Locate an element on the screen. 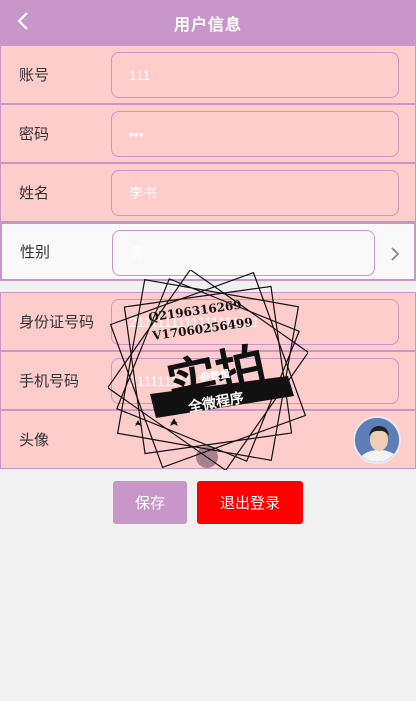 Image resolution: width=416 pixels, height=701 pixels. name-field is located at coordinates (255, 193).